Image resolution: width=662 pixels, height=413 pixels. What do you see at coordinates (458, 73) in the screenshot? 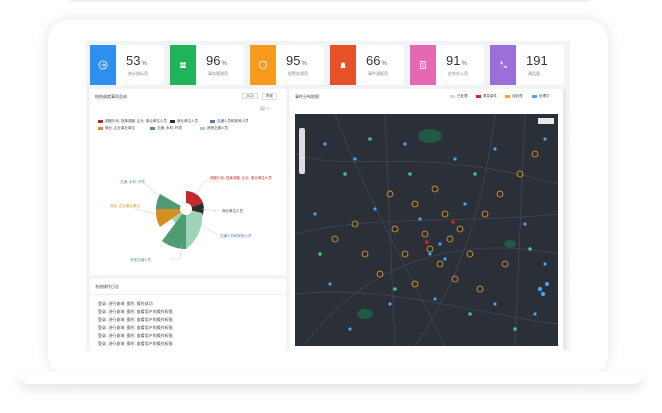
I see `stat-label: 综合办公项` at bounding box center [458, 73].